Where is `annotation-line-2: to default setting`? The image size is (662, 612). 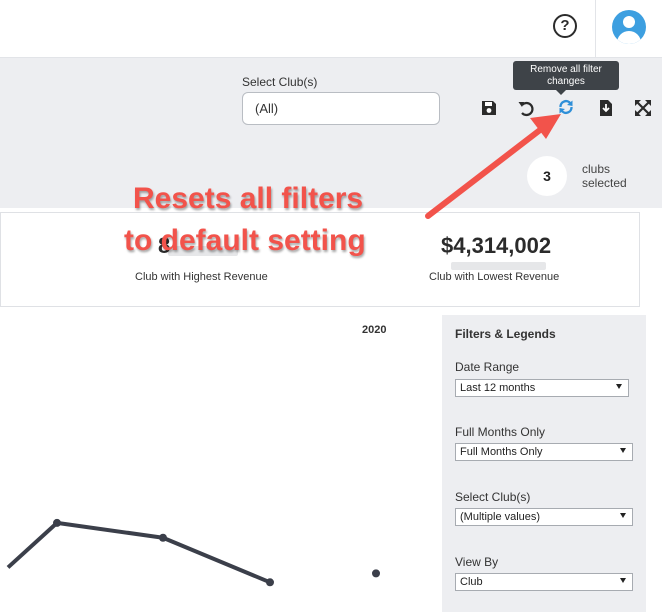
annotation-line-2: to default setting is located at coordinates (245, 240).